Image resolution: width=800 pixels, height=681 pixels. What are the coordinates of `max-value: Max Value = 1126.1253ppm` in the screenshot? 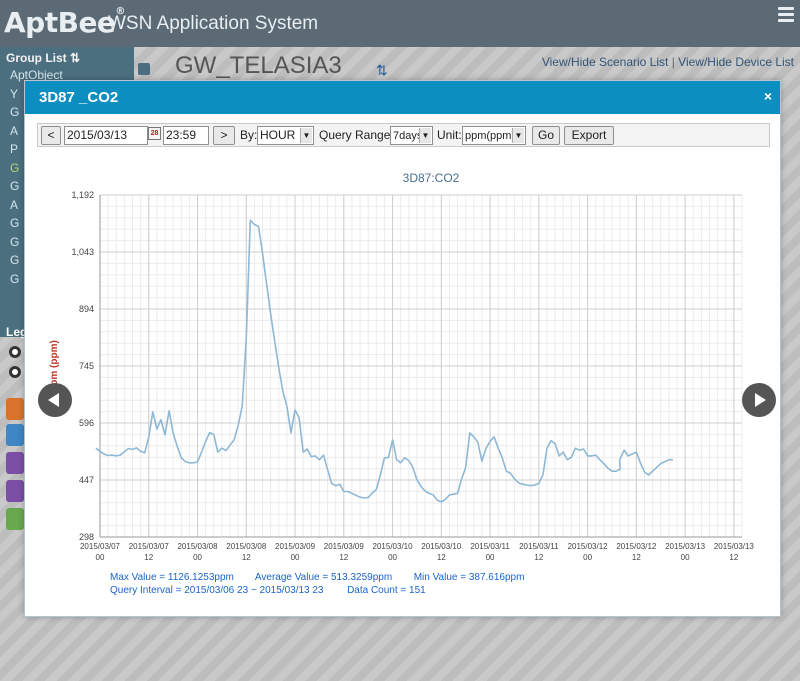 It's located at (172, 577).